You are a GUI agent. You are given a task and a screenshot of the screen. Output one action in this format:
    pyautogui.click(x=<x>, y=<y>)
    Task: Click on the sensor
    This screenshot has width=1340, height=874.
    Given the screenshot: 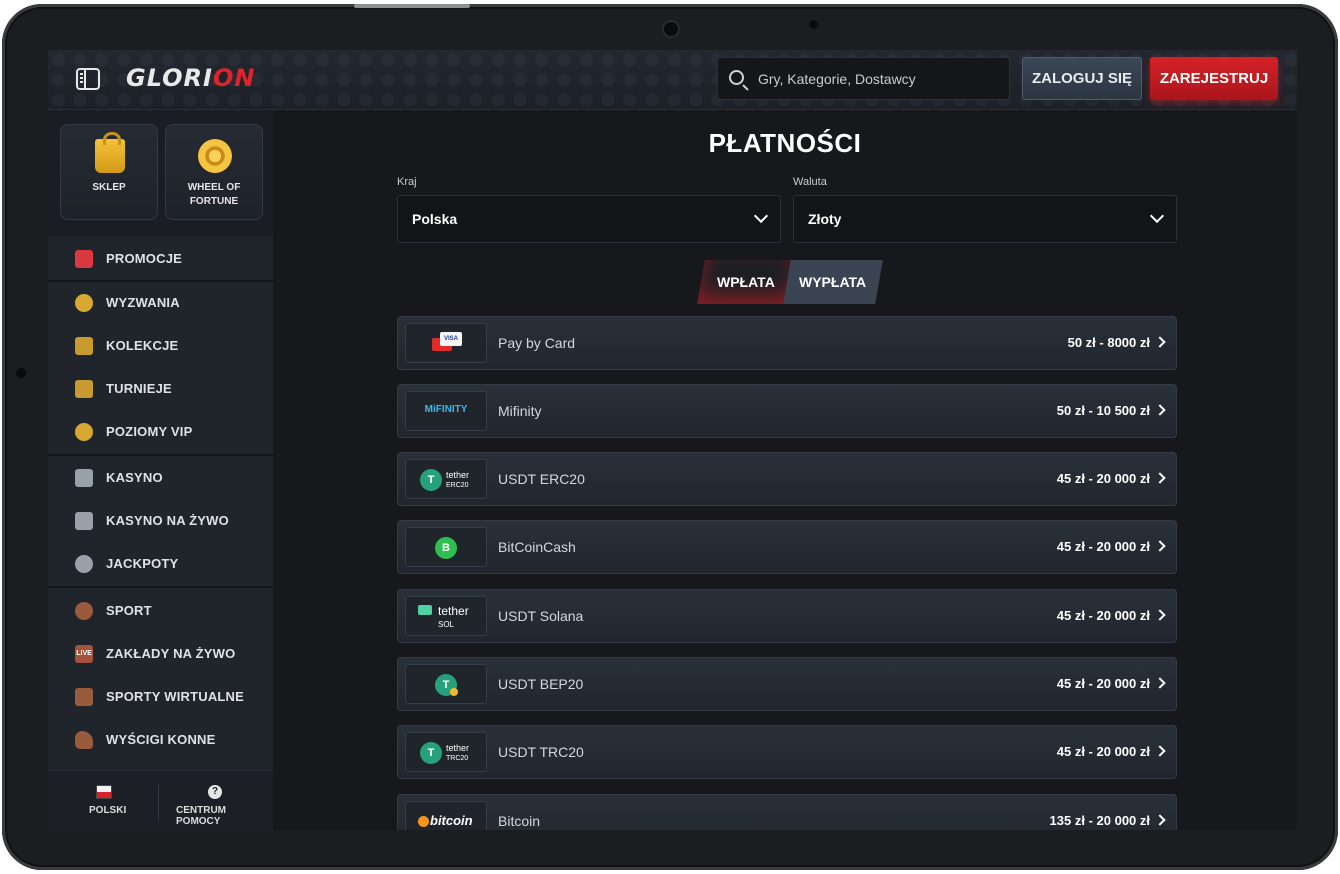 What is the action you would take?
    pyautogui.click(x=813, y=24)
    